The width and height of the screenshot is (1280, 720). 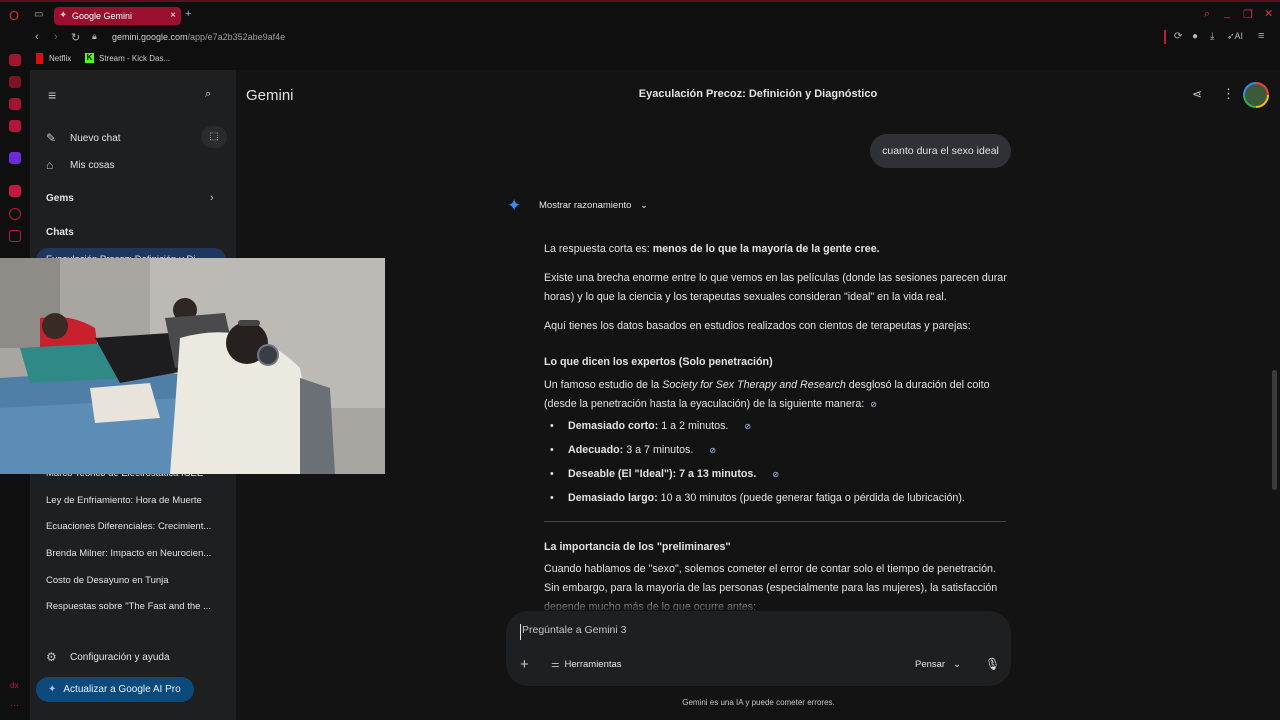 I want to click on minimize-icon: _, so click(x=1227, y=13).